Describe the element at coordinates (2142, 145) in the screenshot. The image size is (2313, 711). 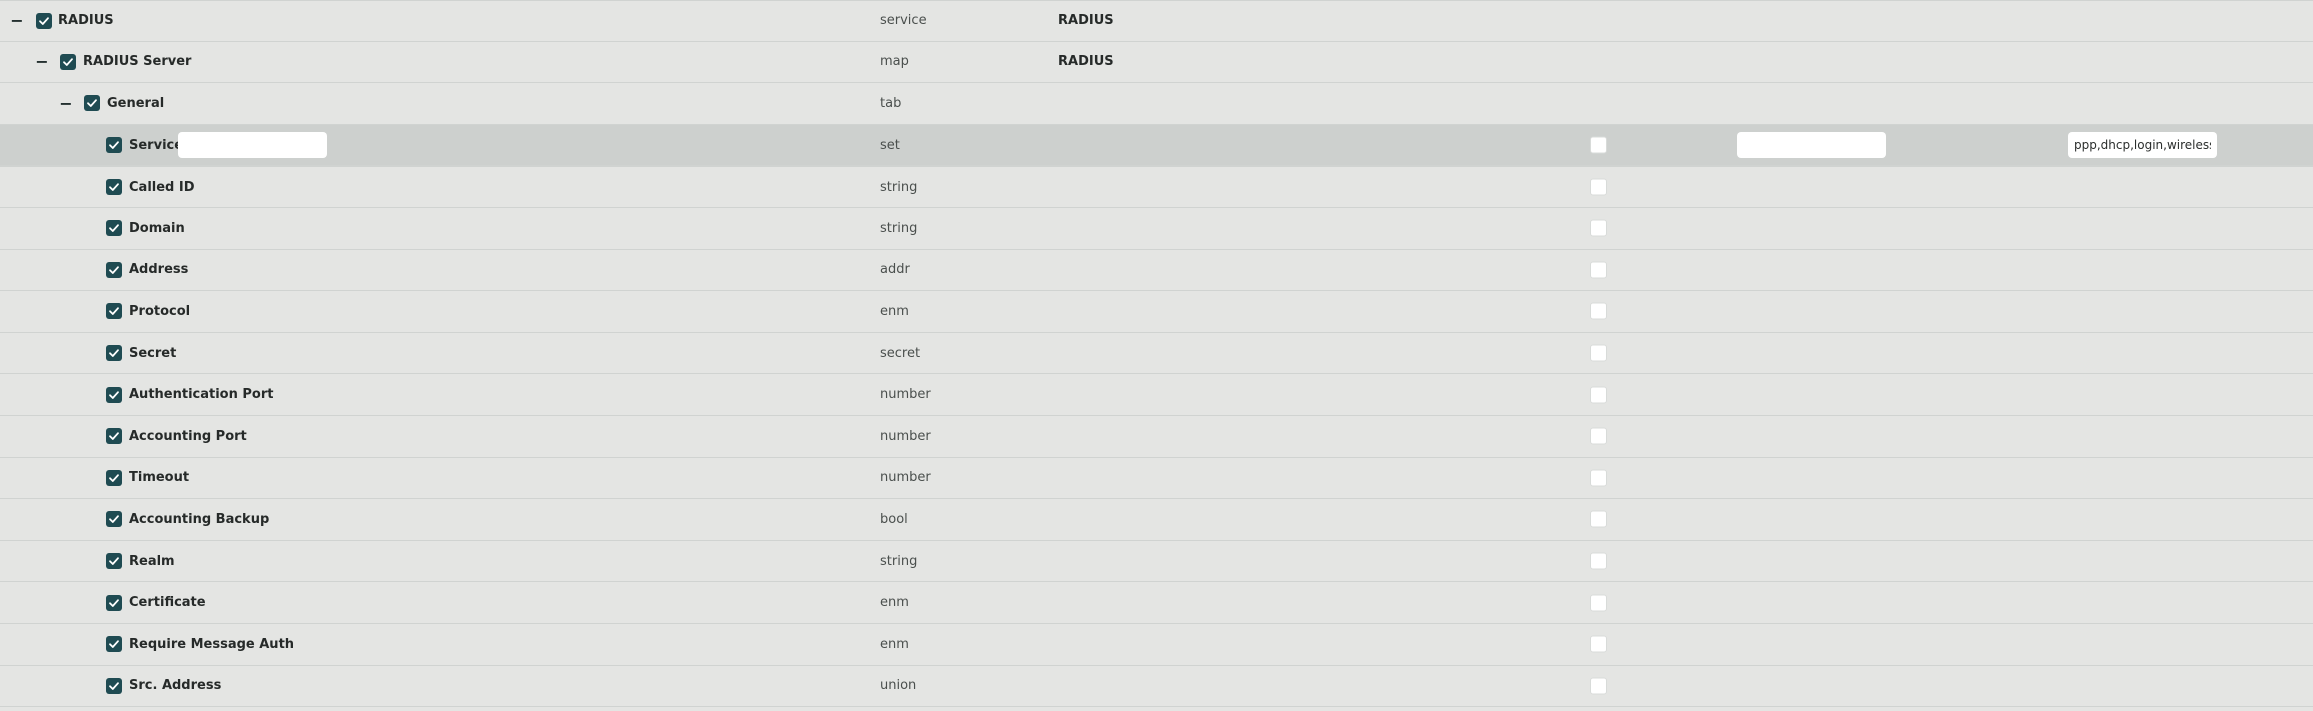
I see `allowed-values-input` at that location.